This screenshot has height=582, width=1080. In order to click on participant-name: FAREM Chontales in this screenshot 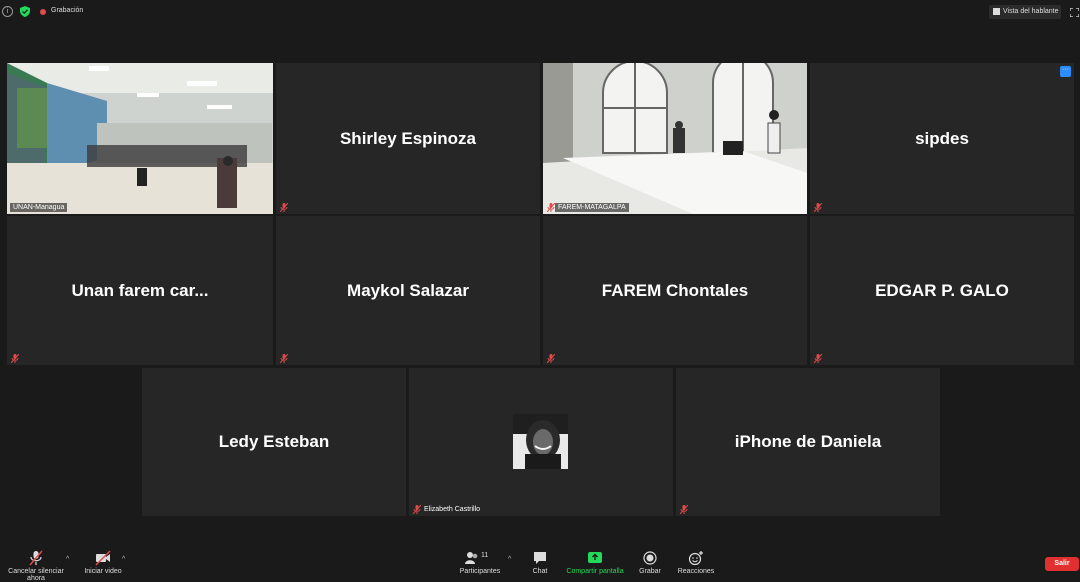, I will do `click(675, 290)`.